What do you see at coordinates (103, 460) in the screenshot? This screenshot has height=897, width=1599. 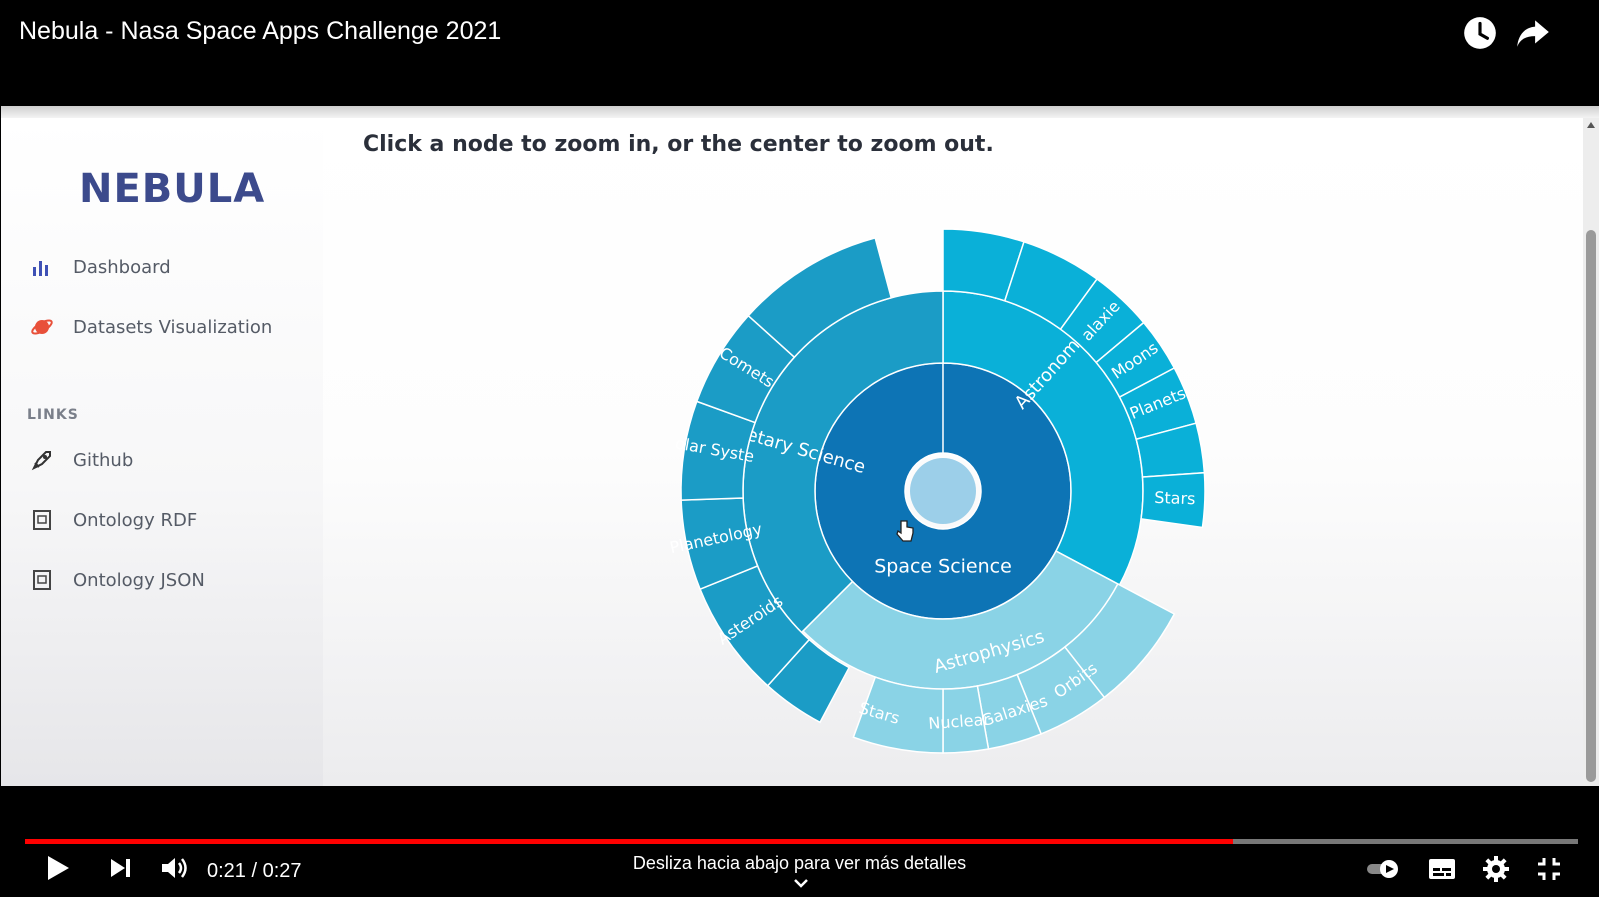 I see `link-github-label: Github` at bounding box center [103, 460].